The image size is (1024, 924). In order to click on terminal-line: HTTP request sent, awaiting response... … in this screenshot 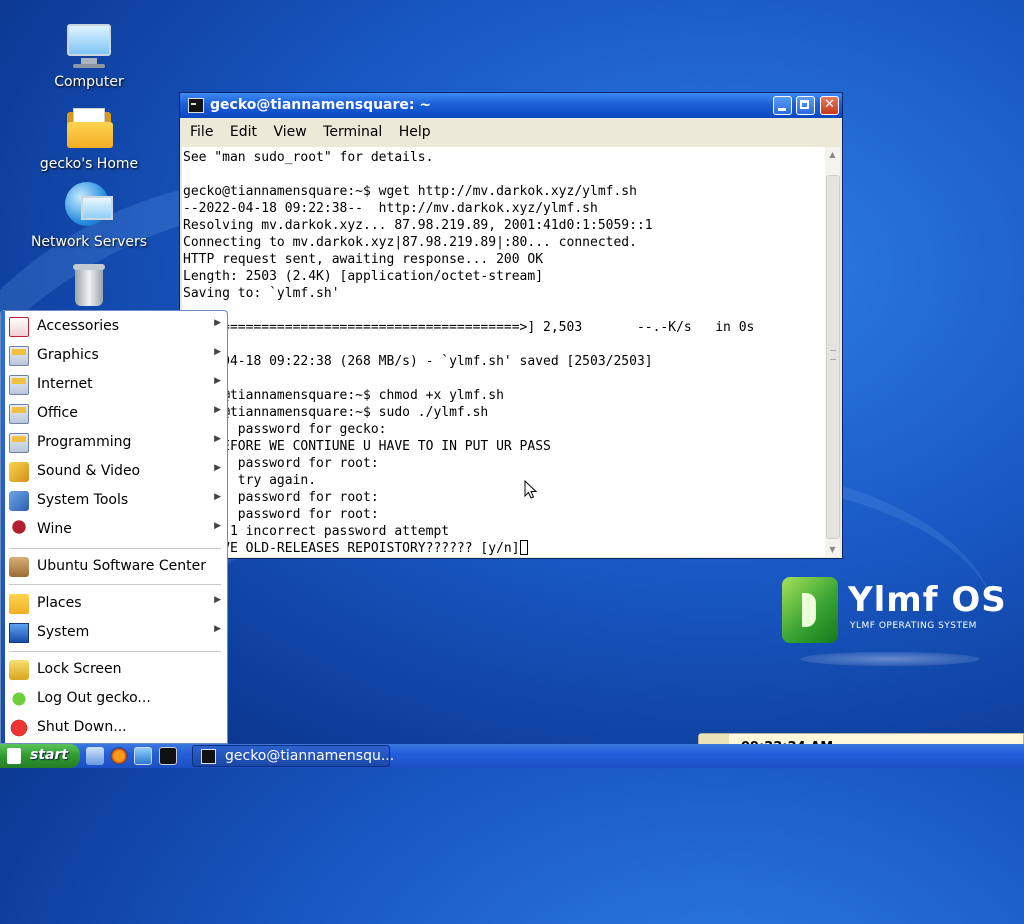, I will do `click(363, 259)`.